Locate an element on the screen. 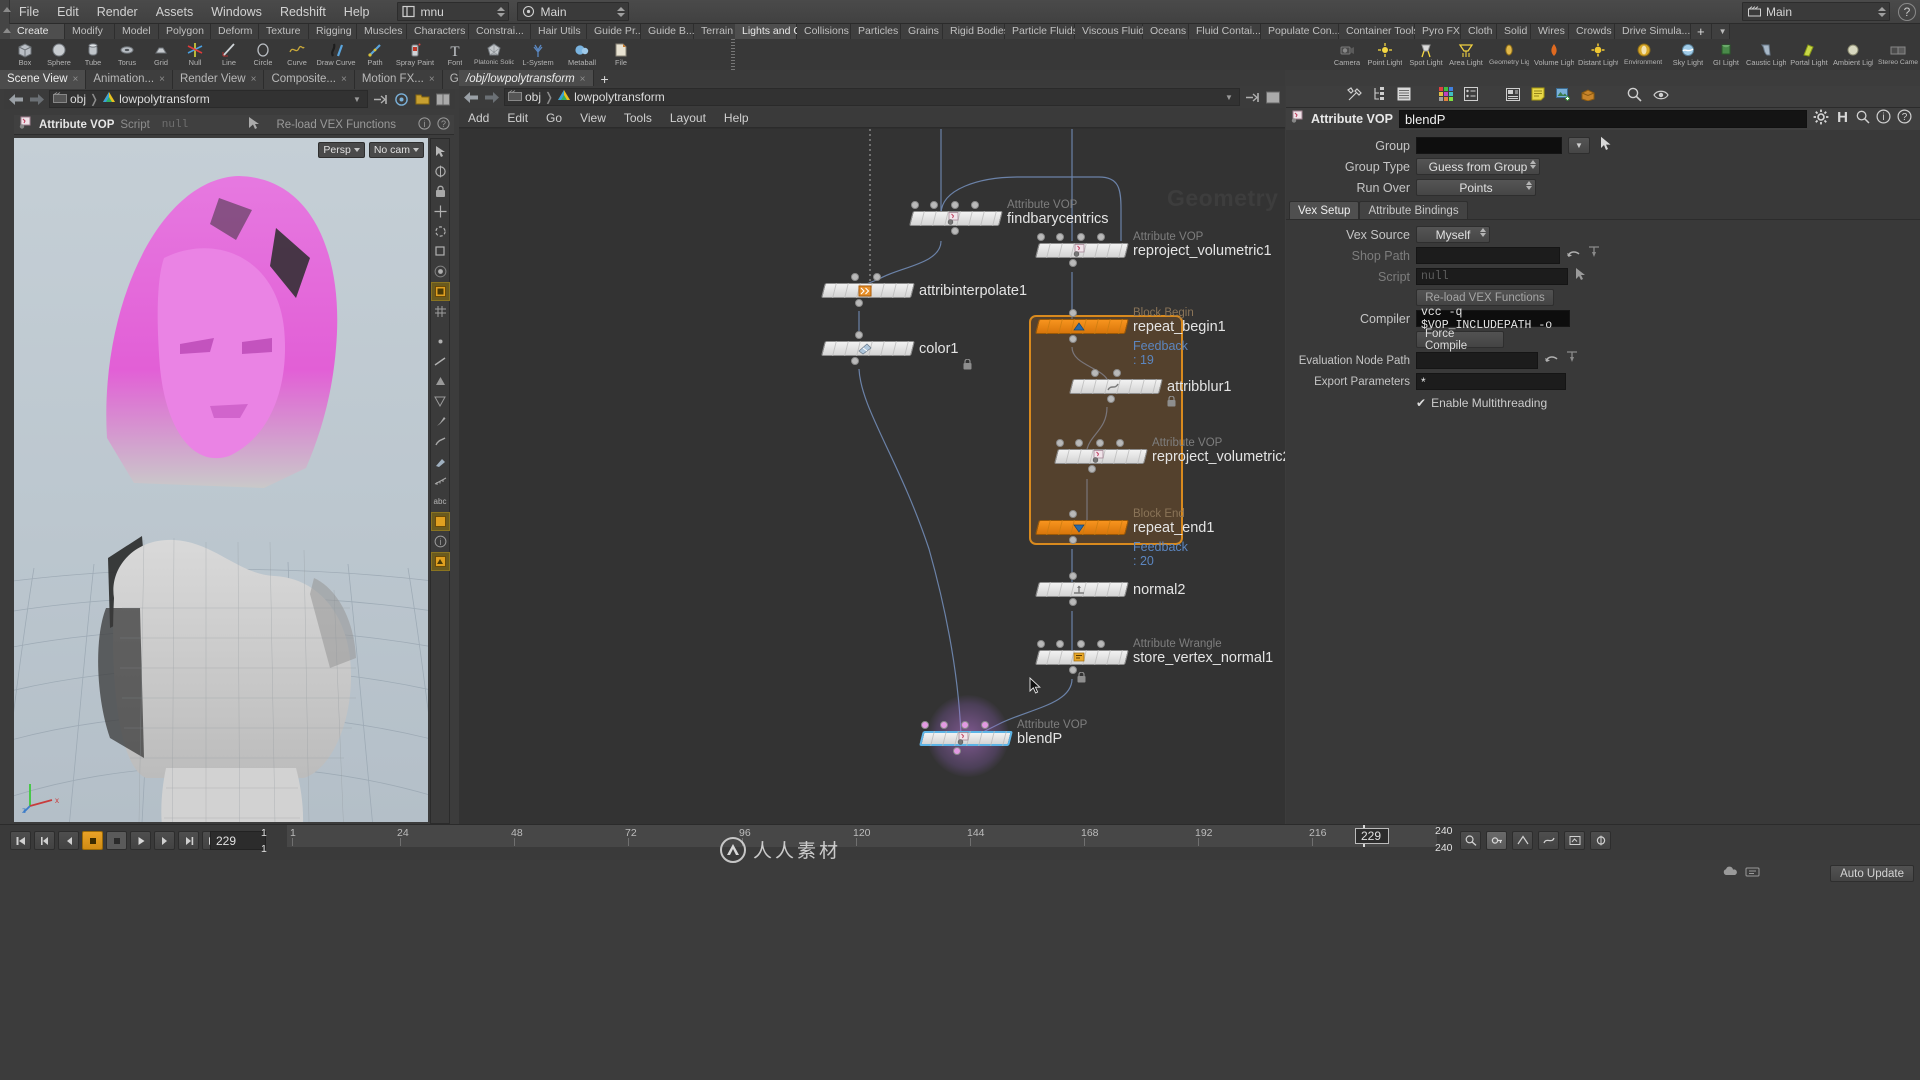  shelf-item-tube: Tube is located at coordinates (93, 54).